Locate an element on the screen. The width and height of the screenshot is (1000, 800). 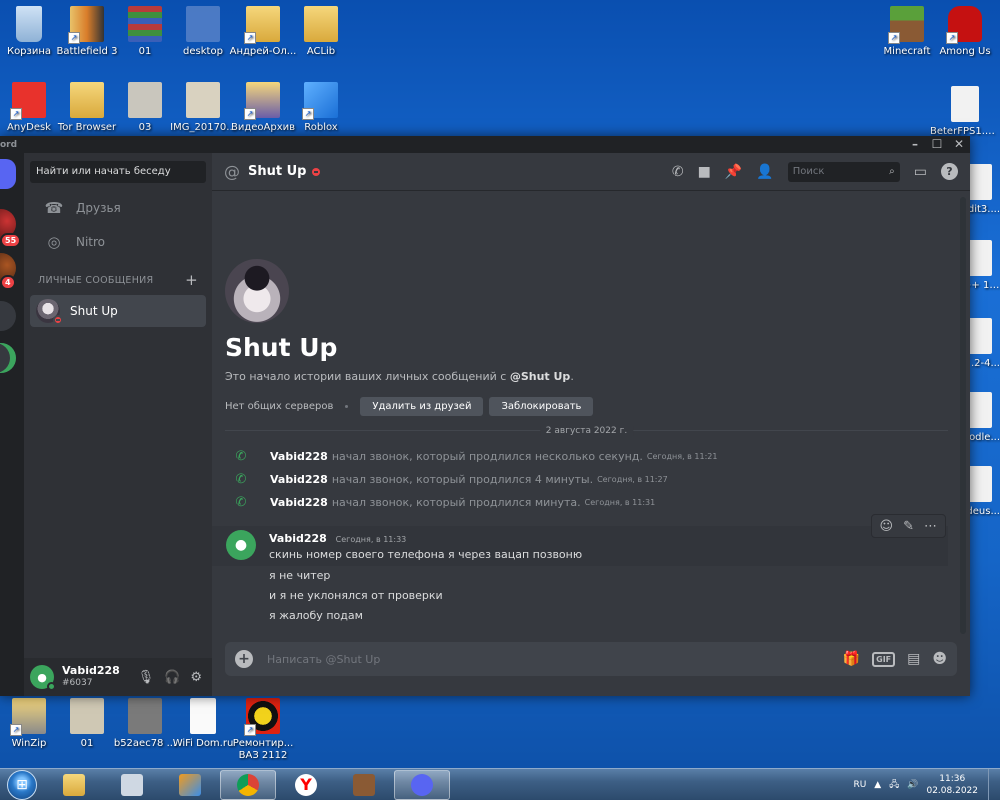
system-tray: RU ▲ 🖧 🔊 11:36 02.08.2022 is located at coordinates (920, 785).